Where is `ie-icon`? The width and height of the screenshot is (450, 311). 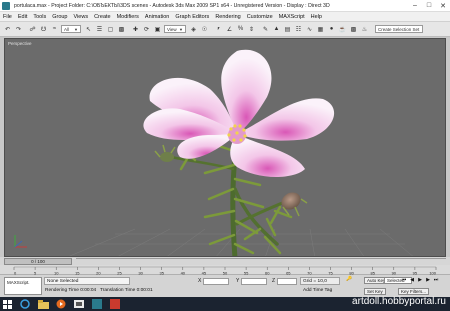
ie-icon is located at coordinates (25, 304).